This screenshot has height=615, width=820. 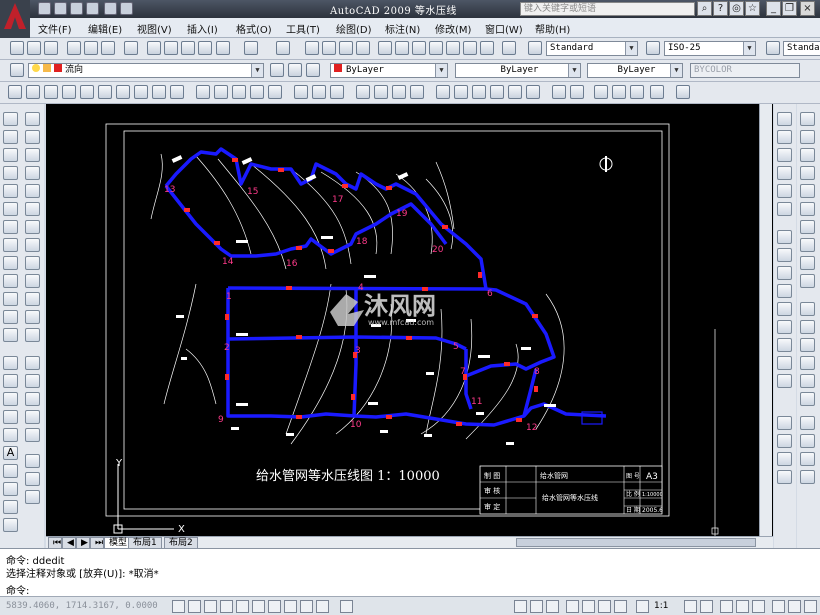 I want to click on radius-icon, so click(x=32, y=191).